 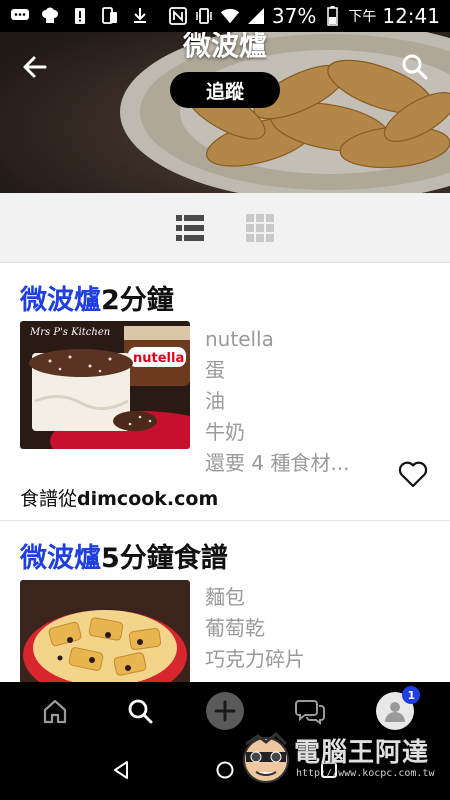 I want to click on wifi-icon, so click(x=230, y=16).